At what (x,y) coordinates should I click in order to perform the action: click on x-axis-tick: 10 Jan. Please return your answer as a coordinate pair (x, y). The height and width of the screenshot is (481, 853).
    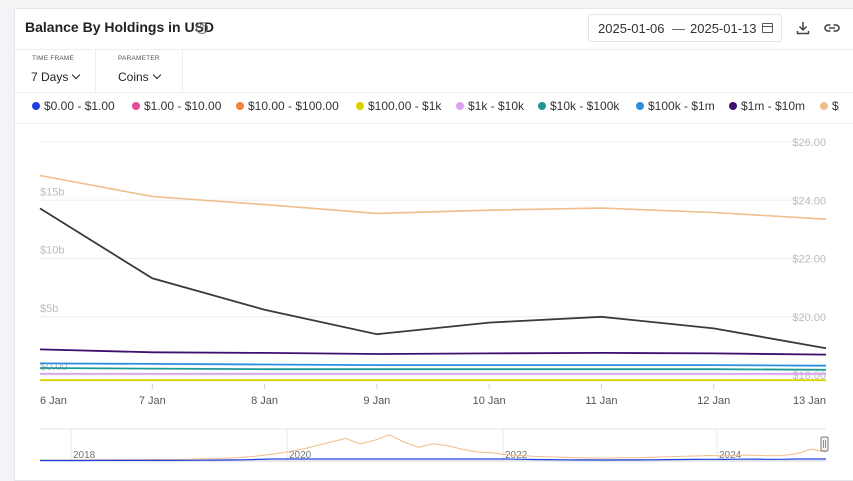
    Looking at the image, I should click on (489, 401).